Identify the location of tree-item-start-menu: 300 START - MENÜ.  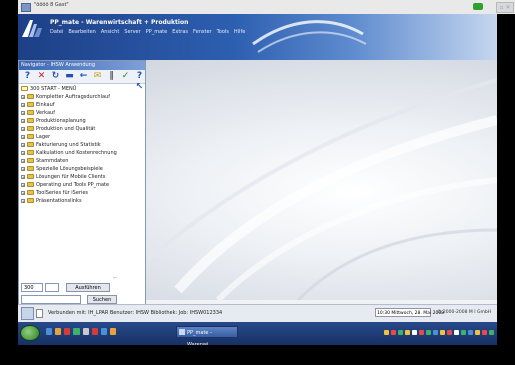
(48, 88).